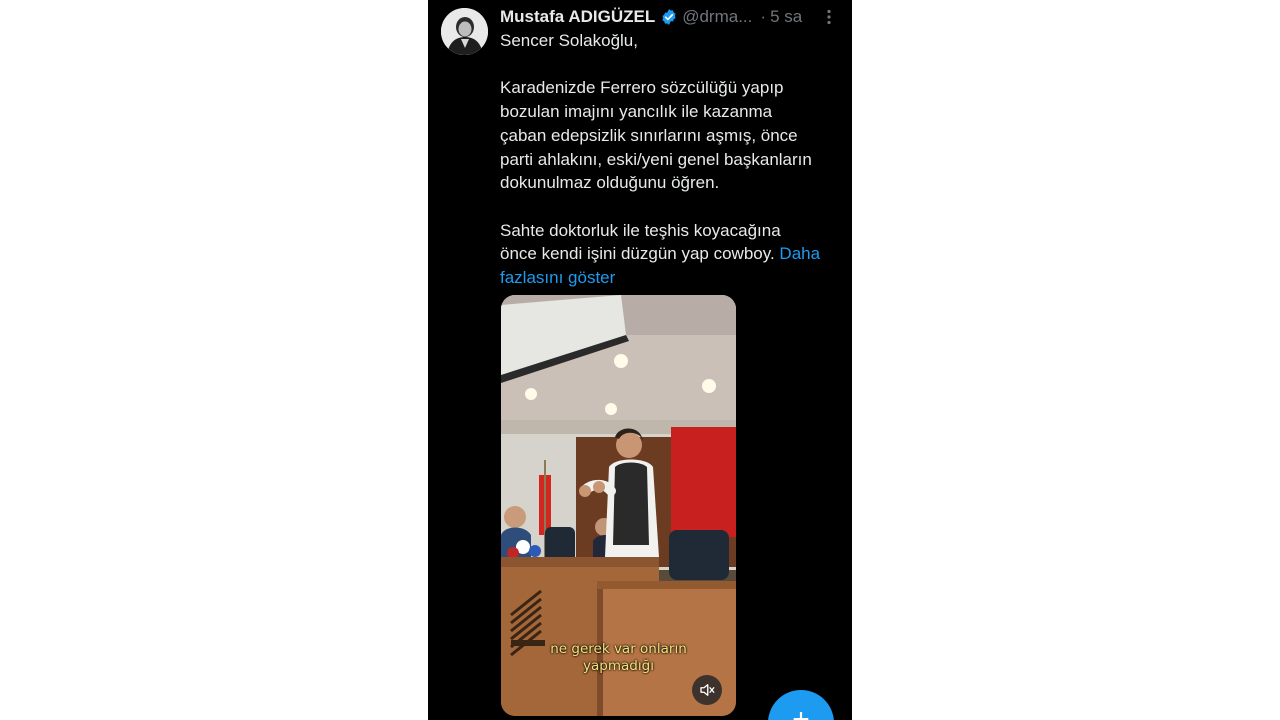  What do you see at coordinates (786, 17) in the screenshot?
I see `tweet-time: 5 sa` at bounding box center [786, 17].